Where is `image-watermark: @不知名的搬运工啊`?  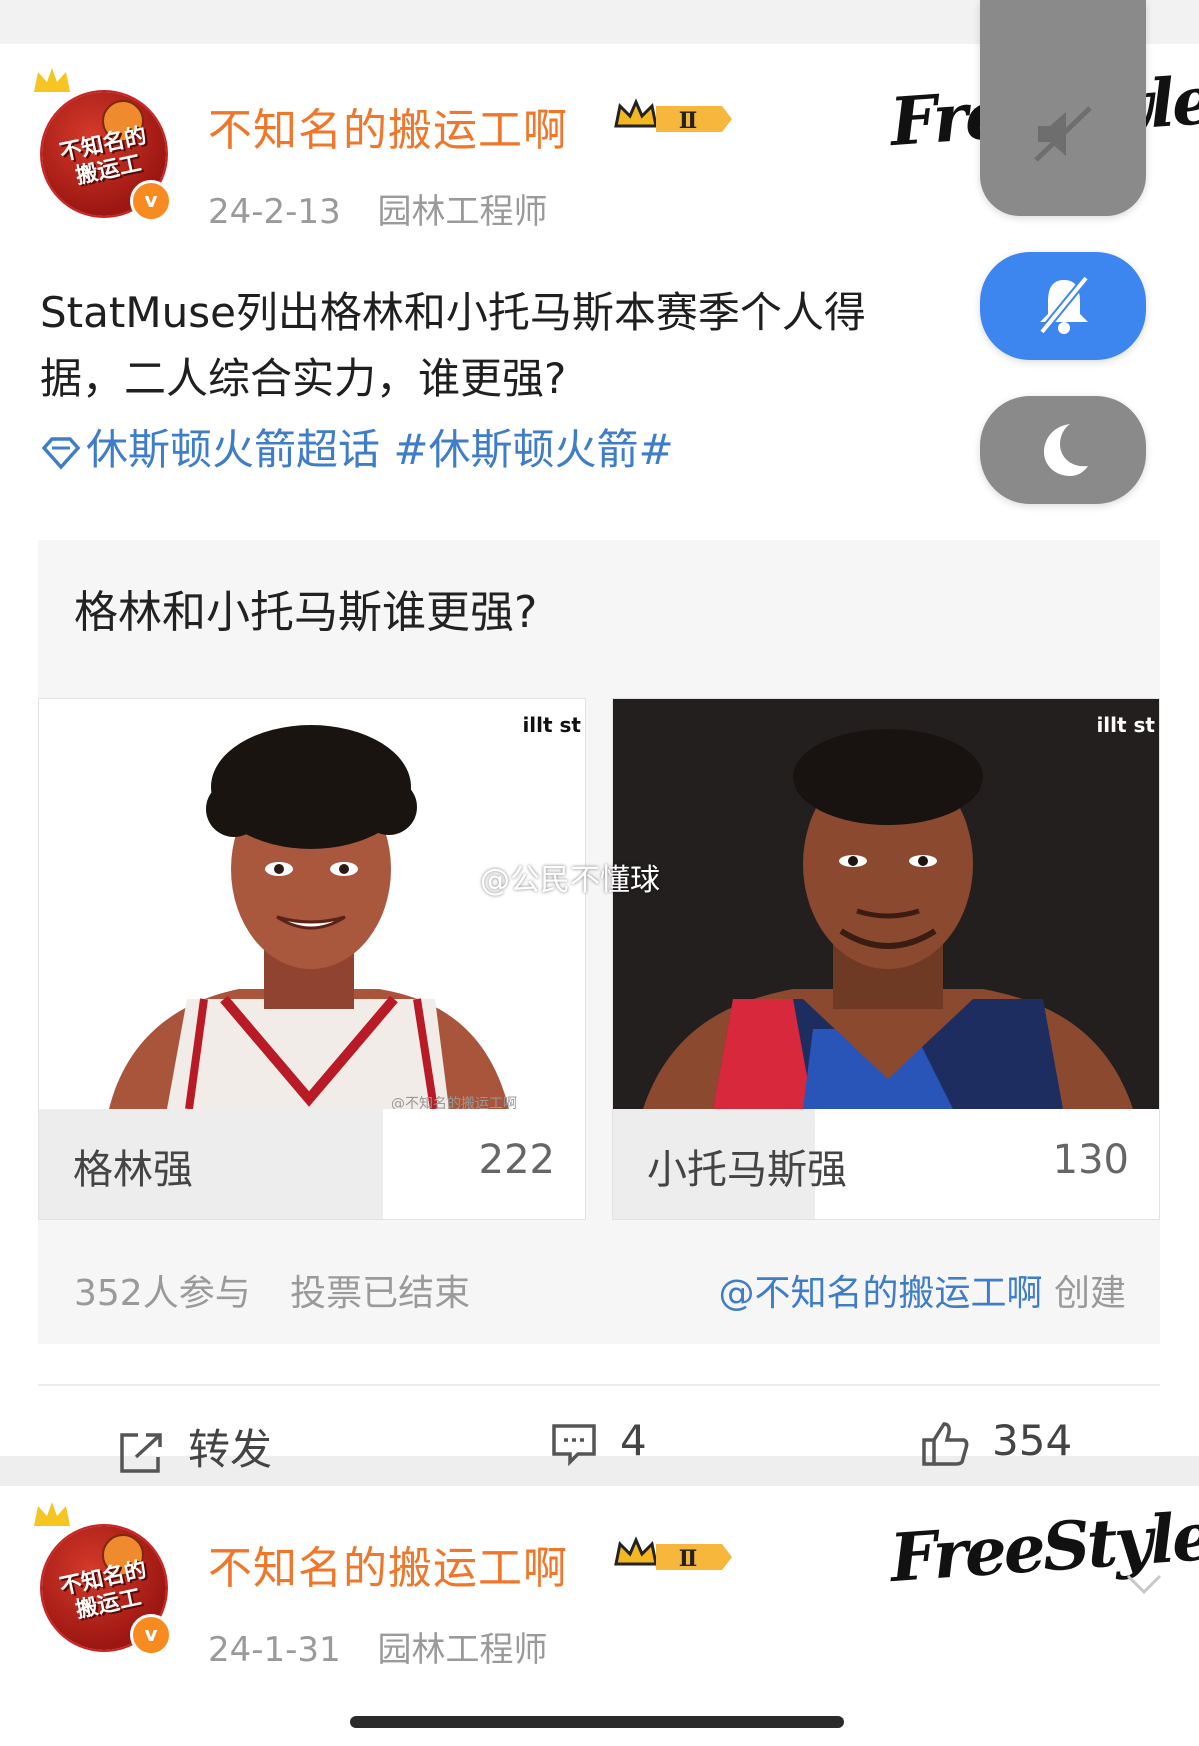 image-watermark: @不知名的搬运工啊 is located at coordinates (454, 1102).